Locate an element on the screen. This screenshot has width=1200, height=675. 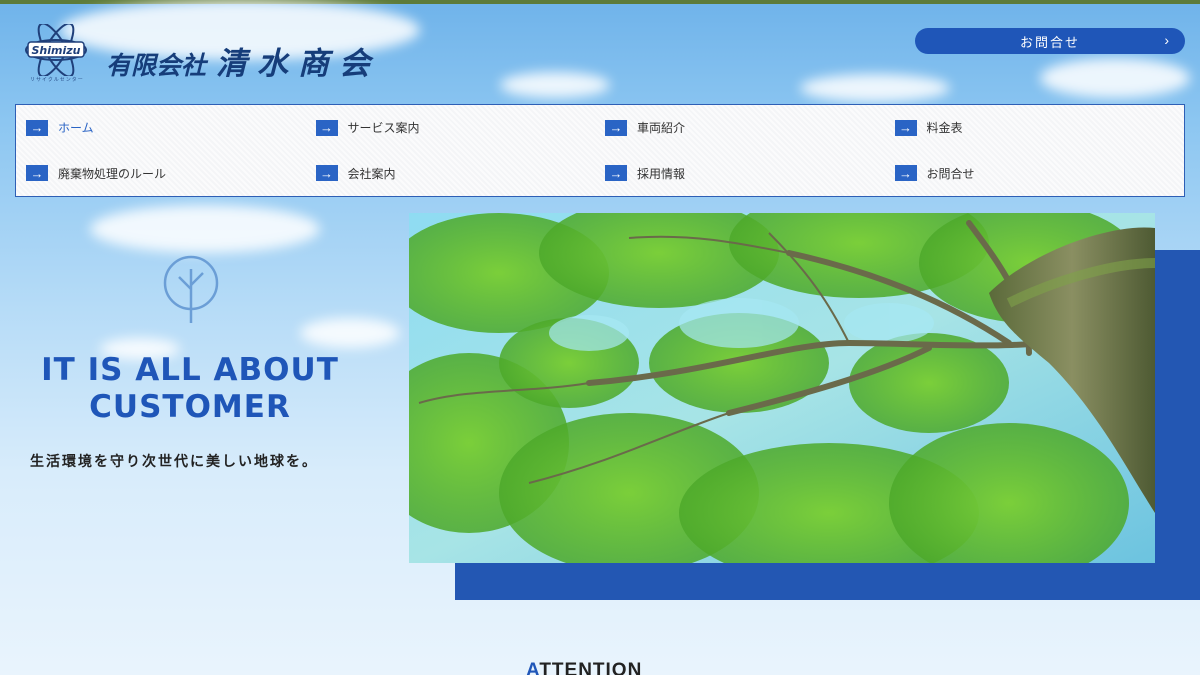
nav-item-services: → サービス案内 is located at coordinates (460, 128).